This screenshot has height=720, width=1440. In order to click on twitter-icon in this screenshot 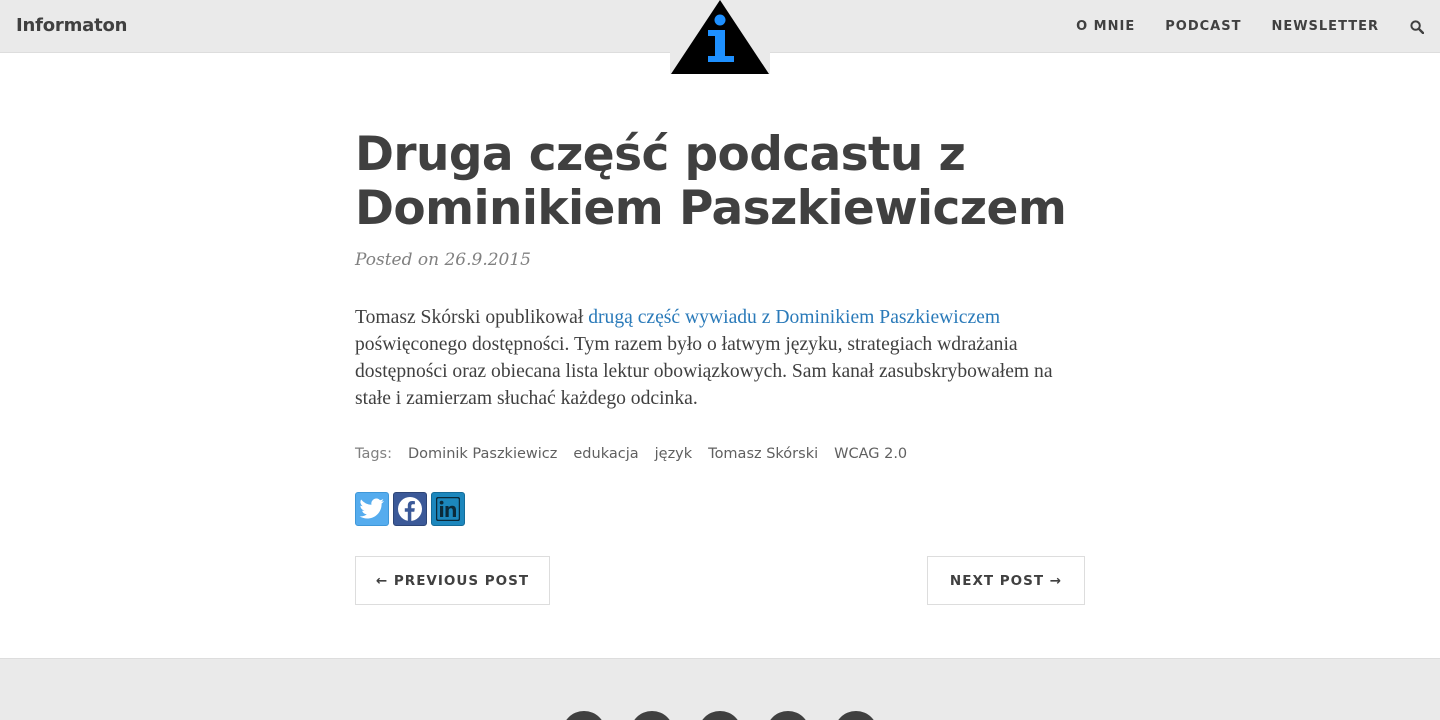, I will do `click(371, 508)`.